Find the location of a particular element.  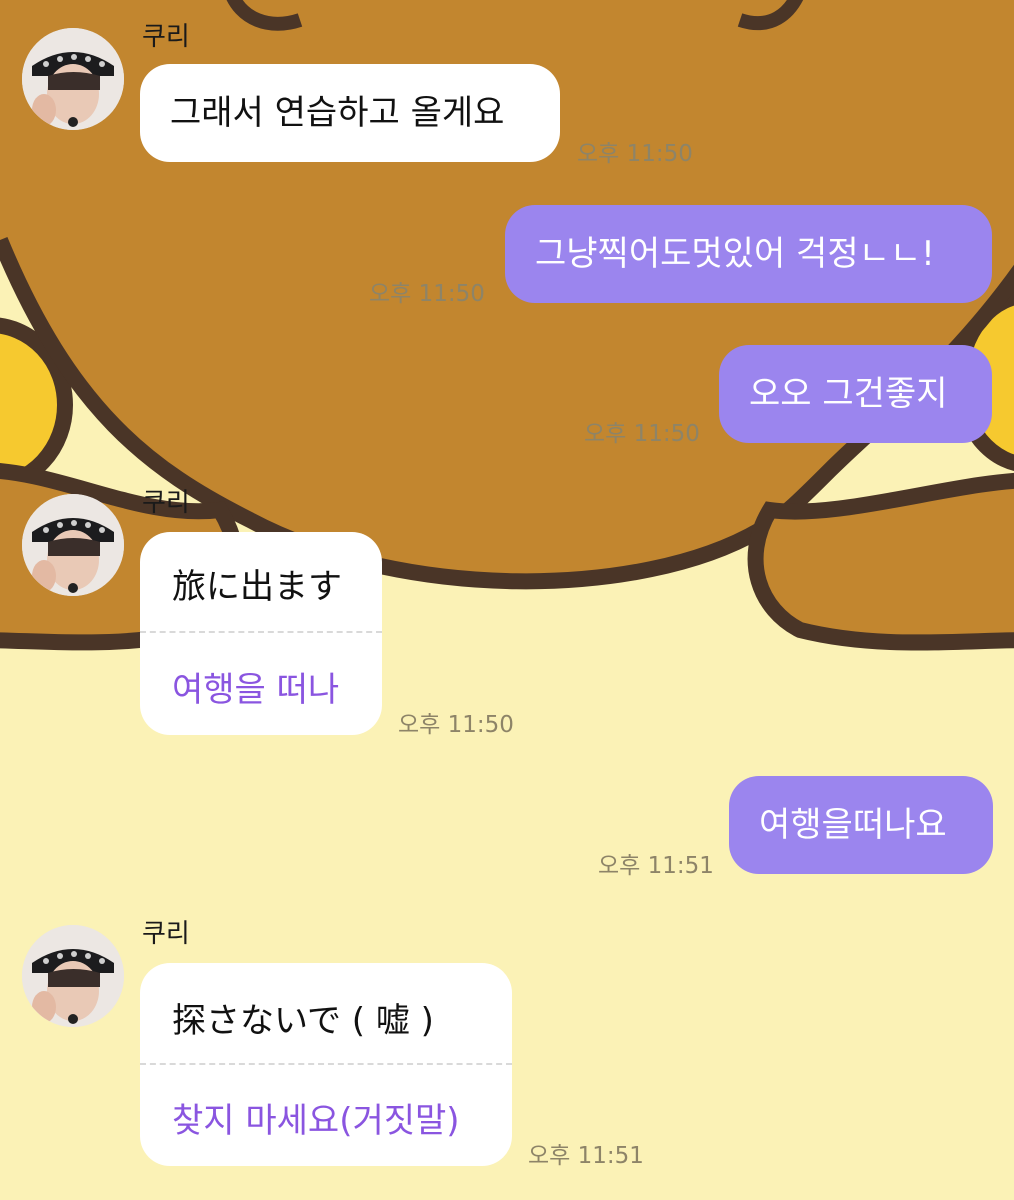

message-bubble-translated: 探さないで ( 嘘 ) 찾지 마세요(거짓말) is located at coordinates (326, 1064).